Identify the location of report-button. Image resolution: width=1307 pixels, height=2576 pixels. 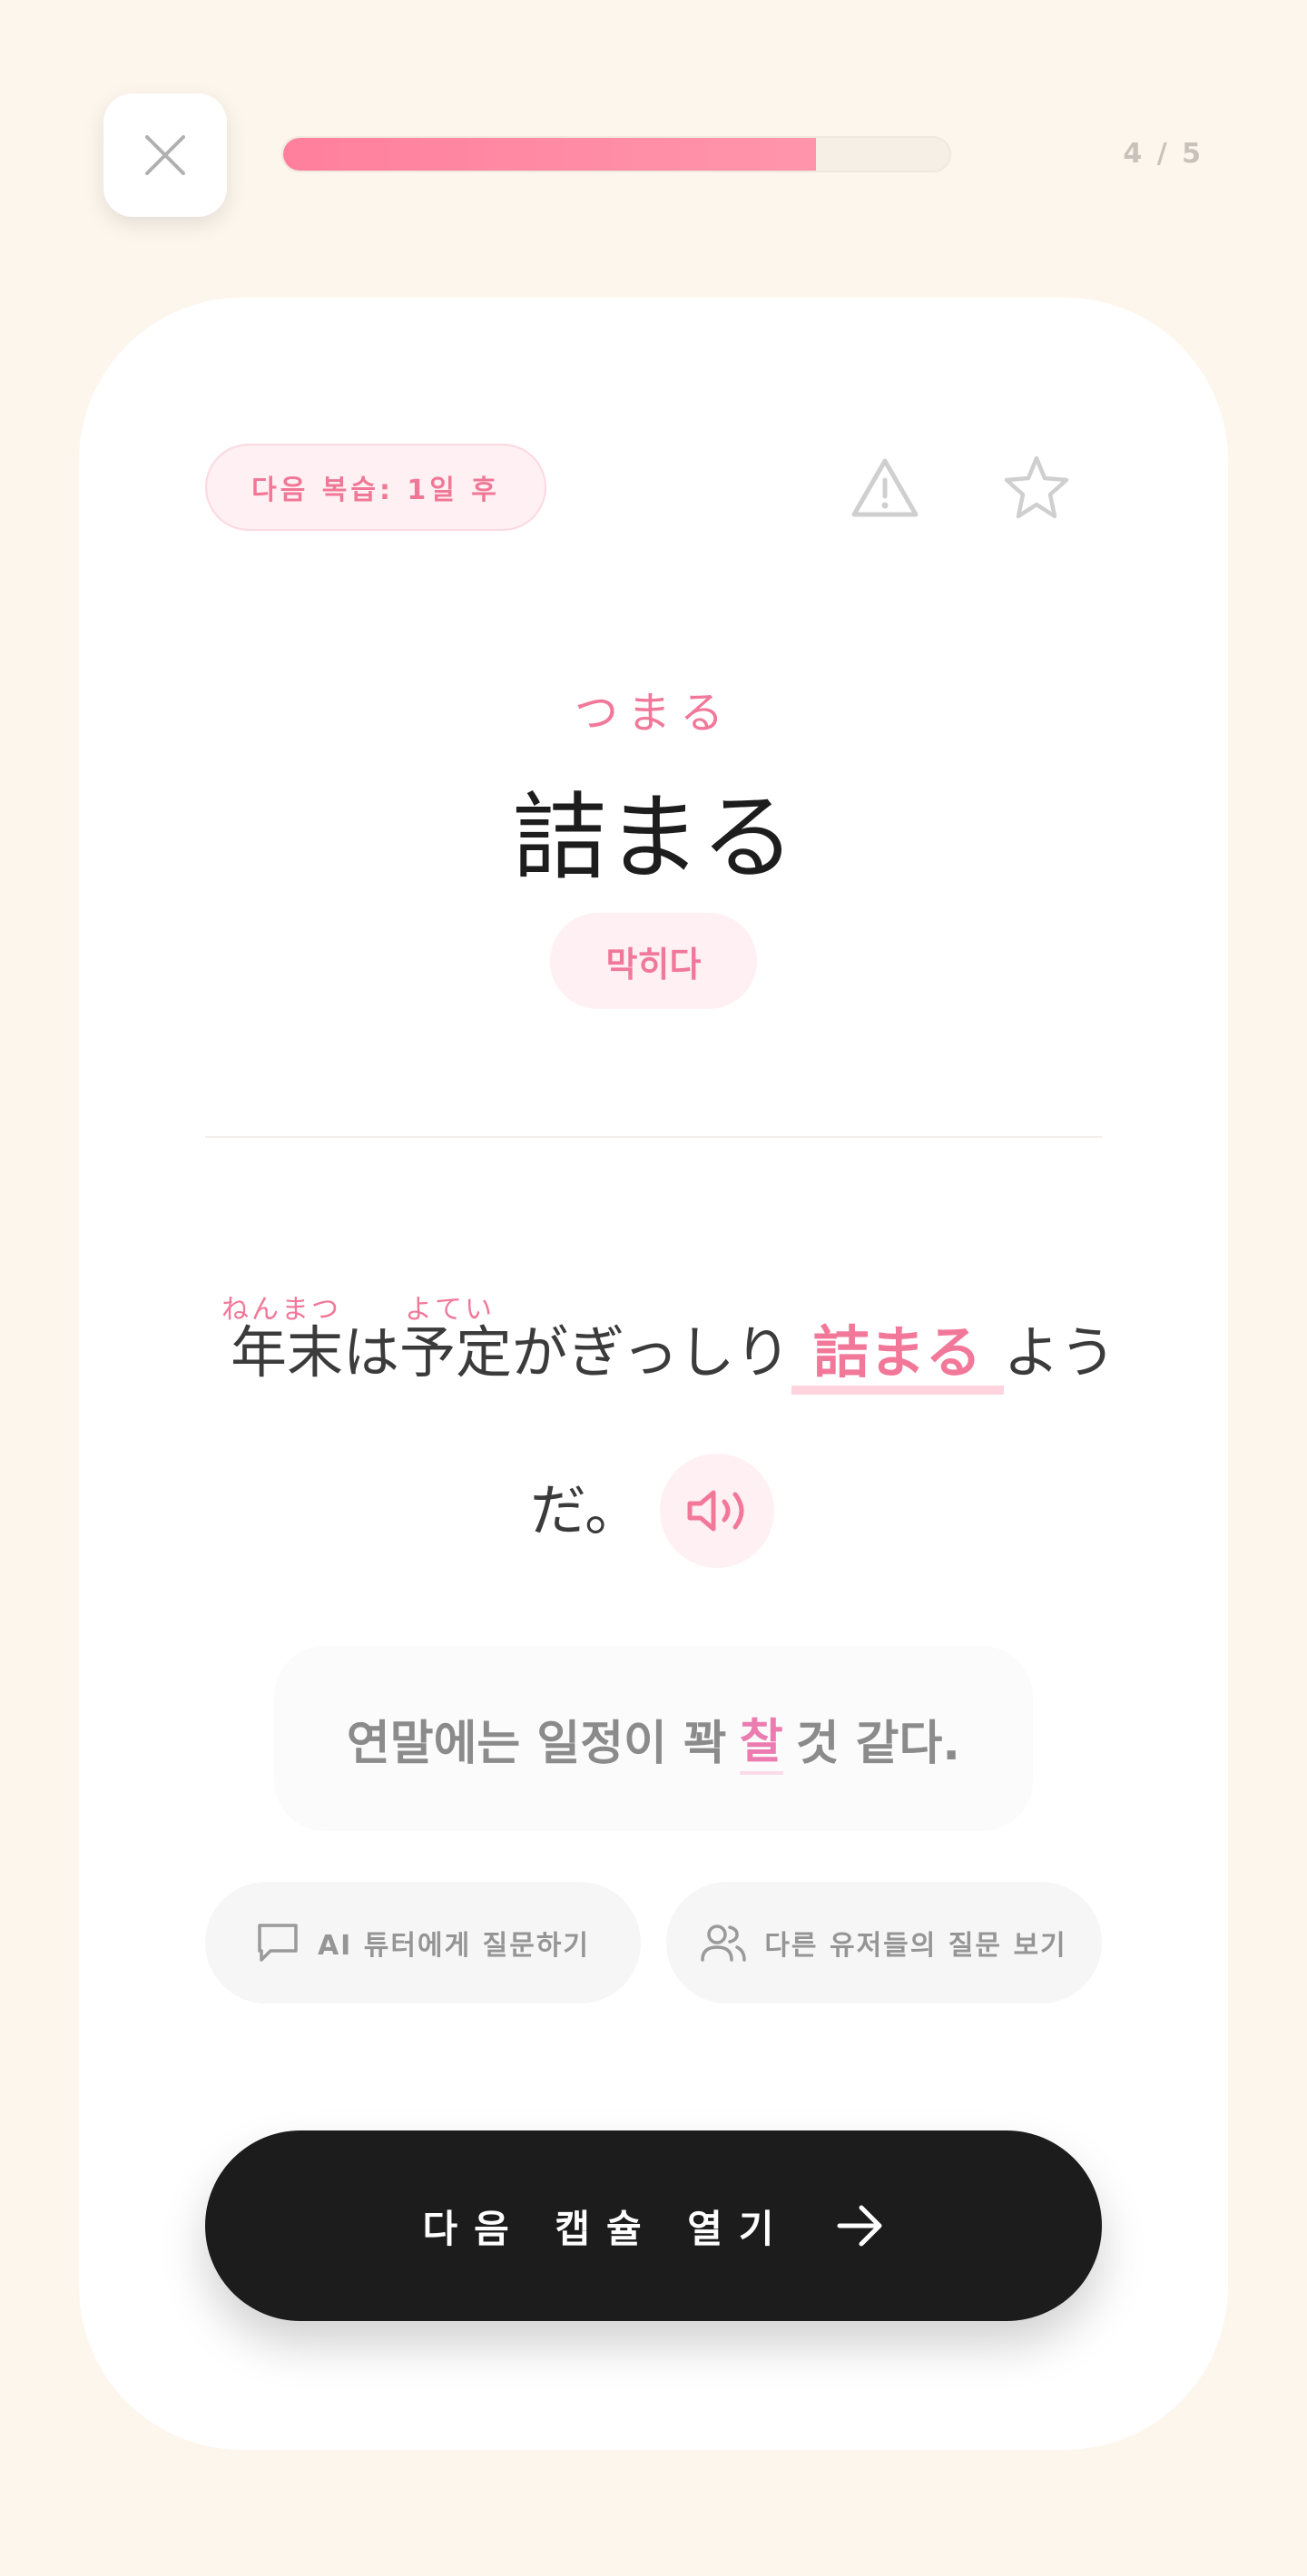
(884, 488).